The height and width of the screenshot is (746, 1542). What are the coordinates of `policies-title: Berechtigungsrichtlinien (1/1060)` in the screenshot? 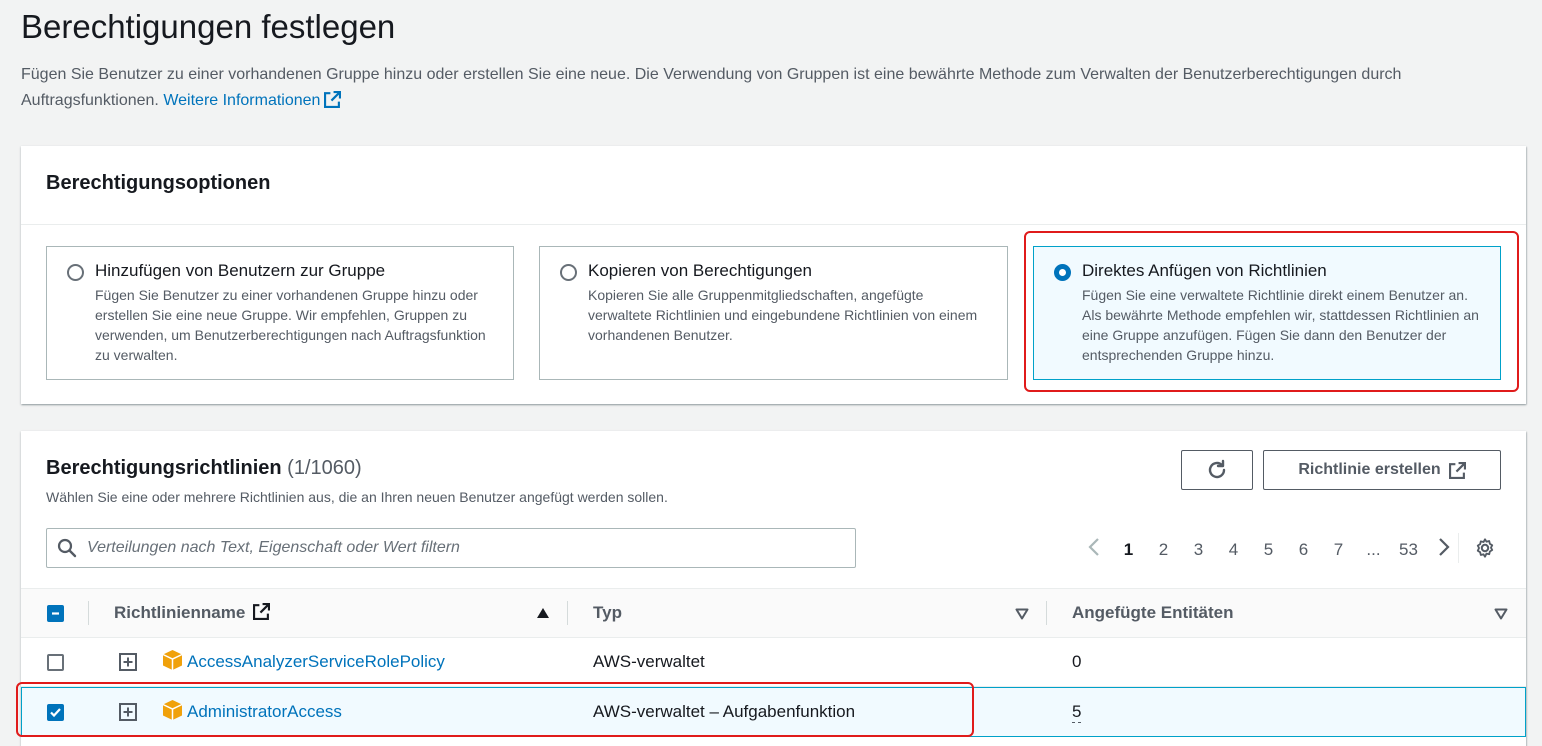 It's located at (204, 468).